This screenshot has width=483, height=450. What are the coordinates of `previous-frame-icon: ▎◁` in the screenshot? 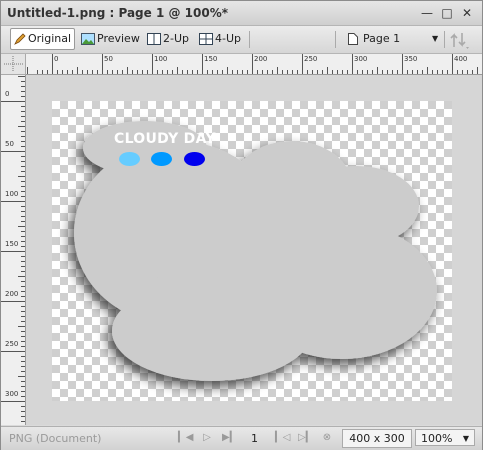 It's located at (282, 438).